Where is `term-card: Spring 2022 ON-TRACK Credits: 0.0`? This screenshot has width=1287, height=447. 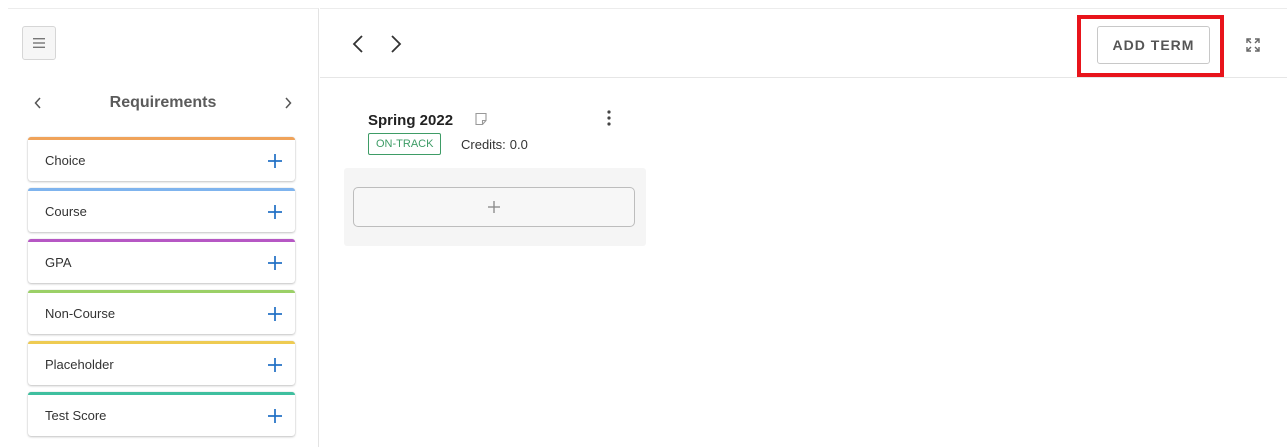
term-card: Spring 2022 ON-TRACK Credits: 0.0 is located at coordinates (495, 173).